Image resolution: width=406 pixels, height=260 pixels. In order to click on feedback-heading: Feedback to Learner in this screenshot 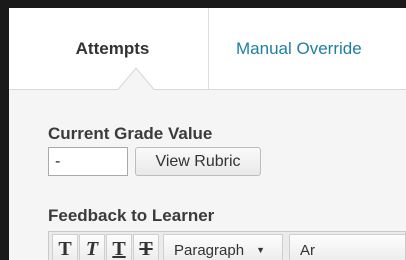, I will do `click(131, 215)`.